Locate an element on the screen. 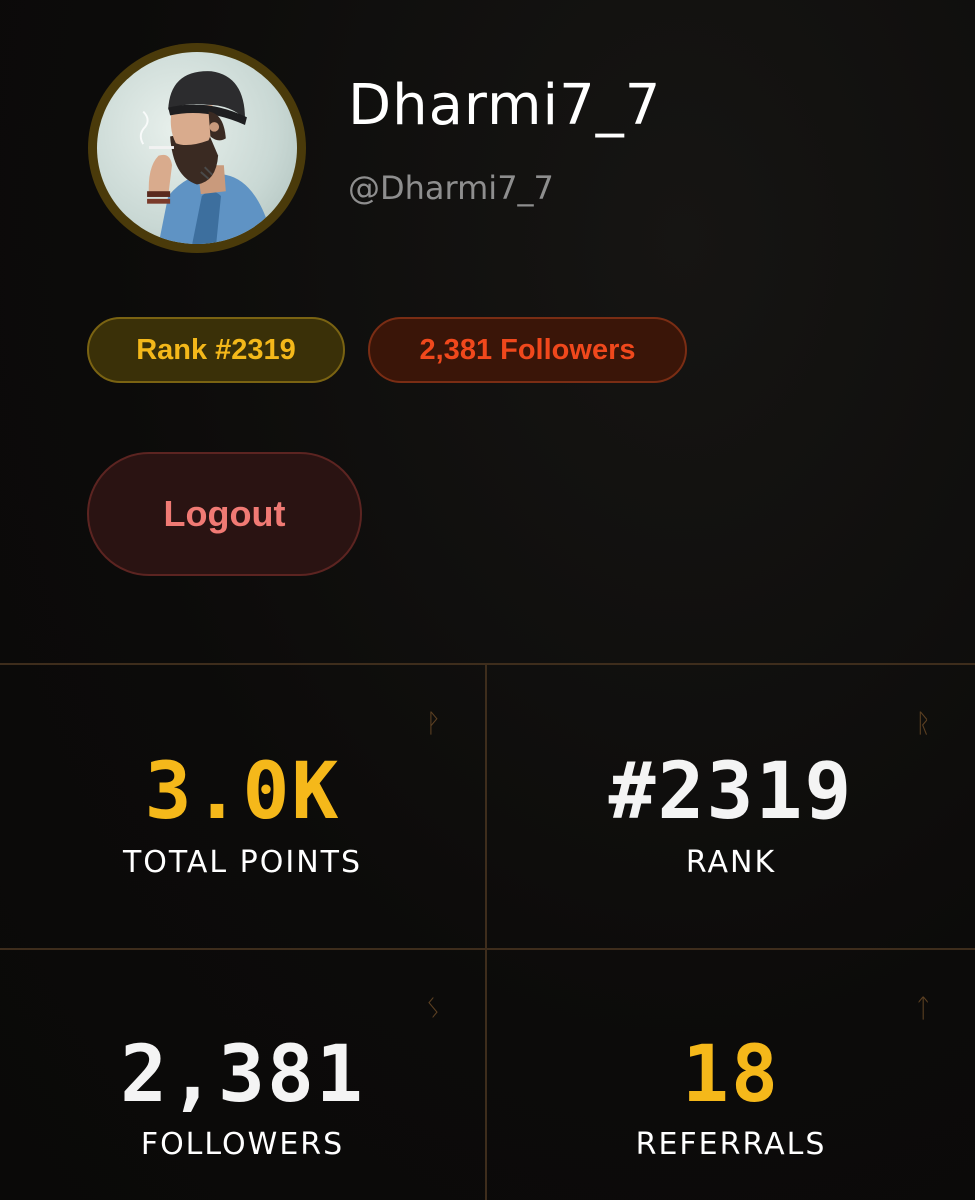  followers-rune-icon: ᛊ is located at coordinates (433, 1009).